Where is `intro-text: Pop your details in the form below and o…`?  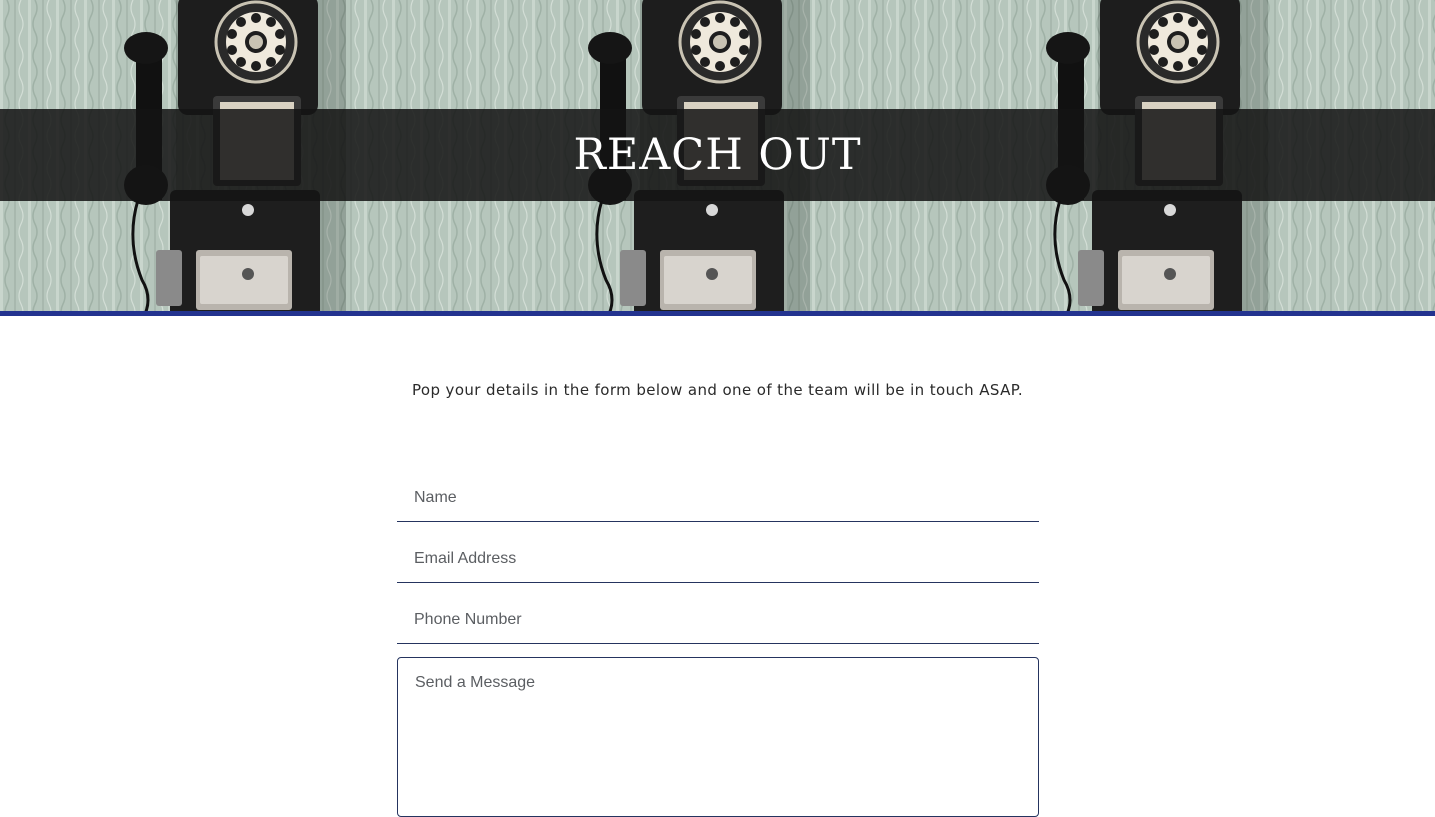 intro-text: Pop your details in the form below and o… is located at coordinates (717, 390).